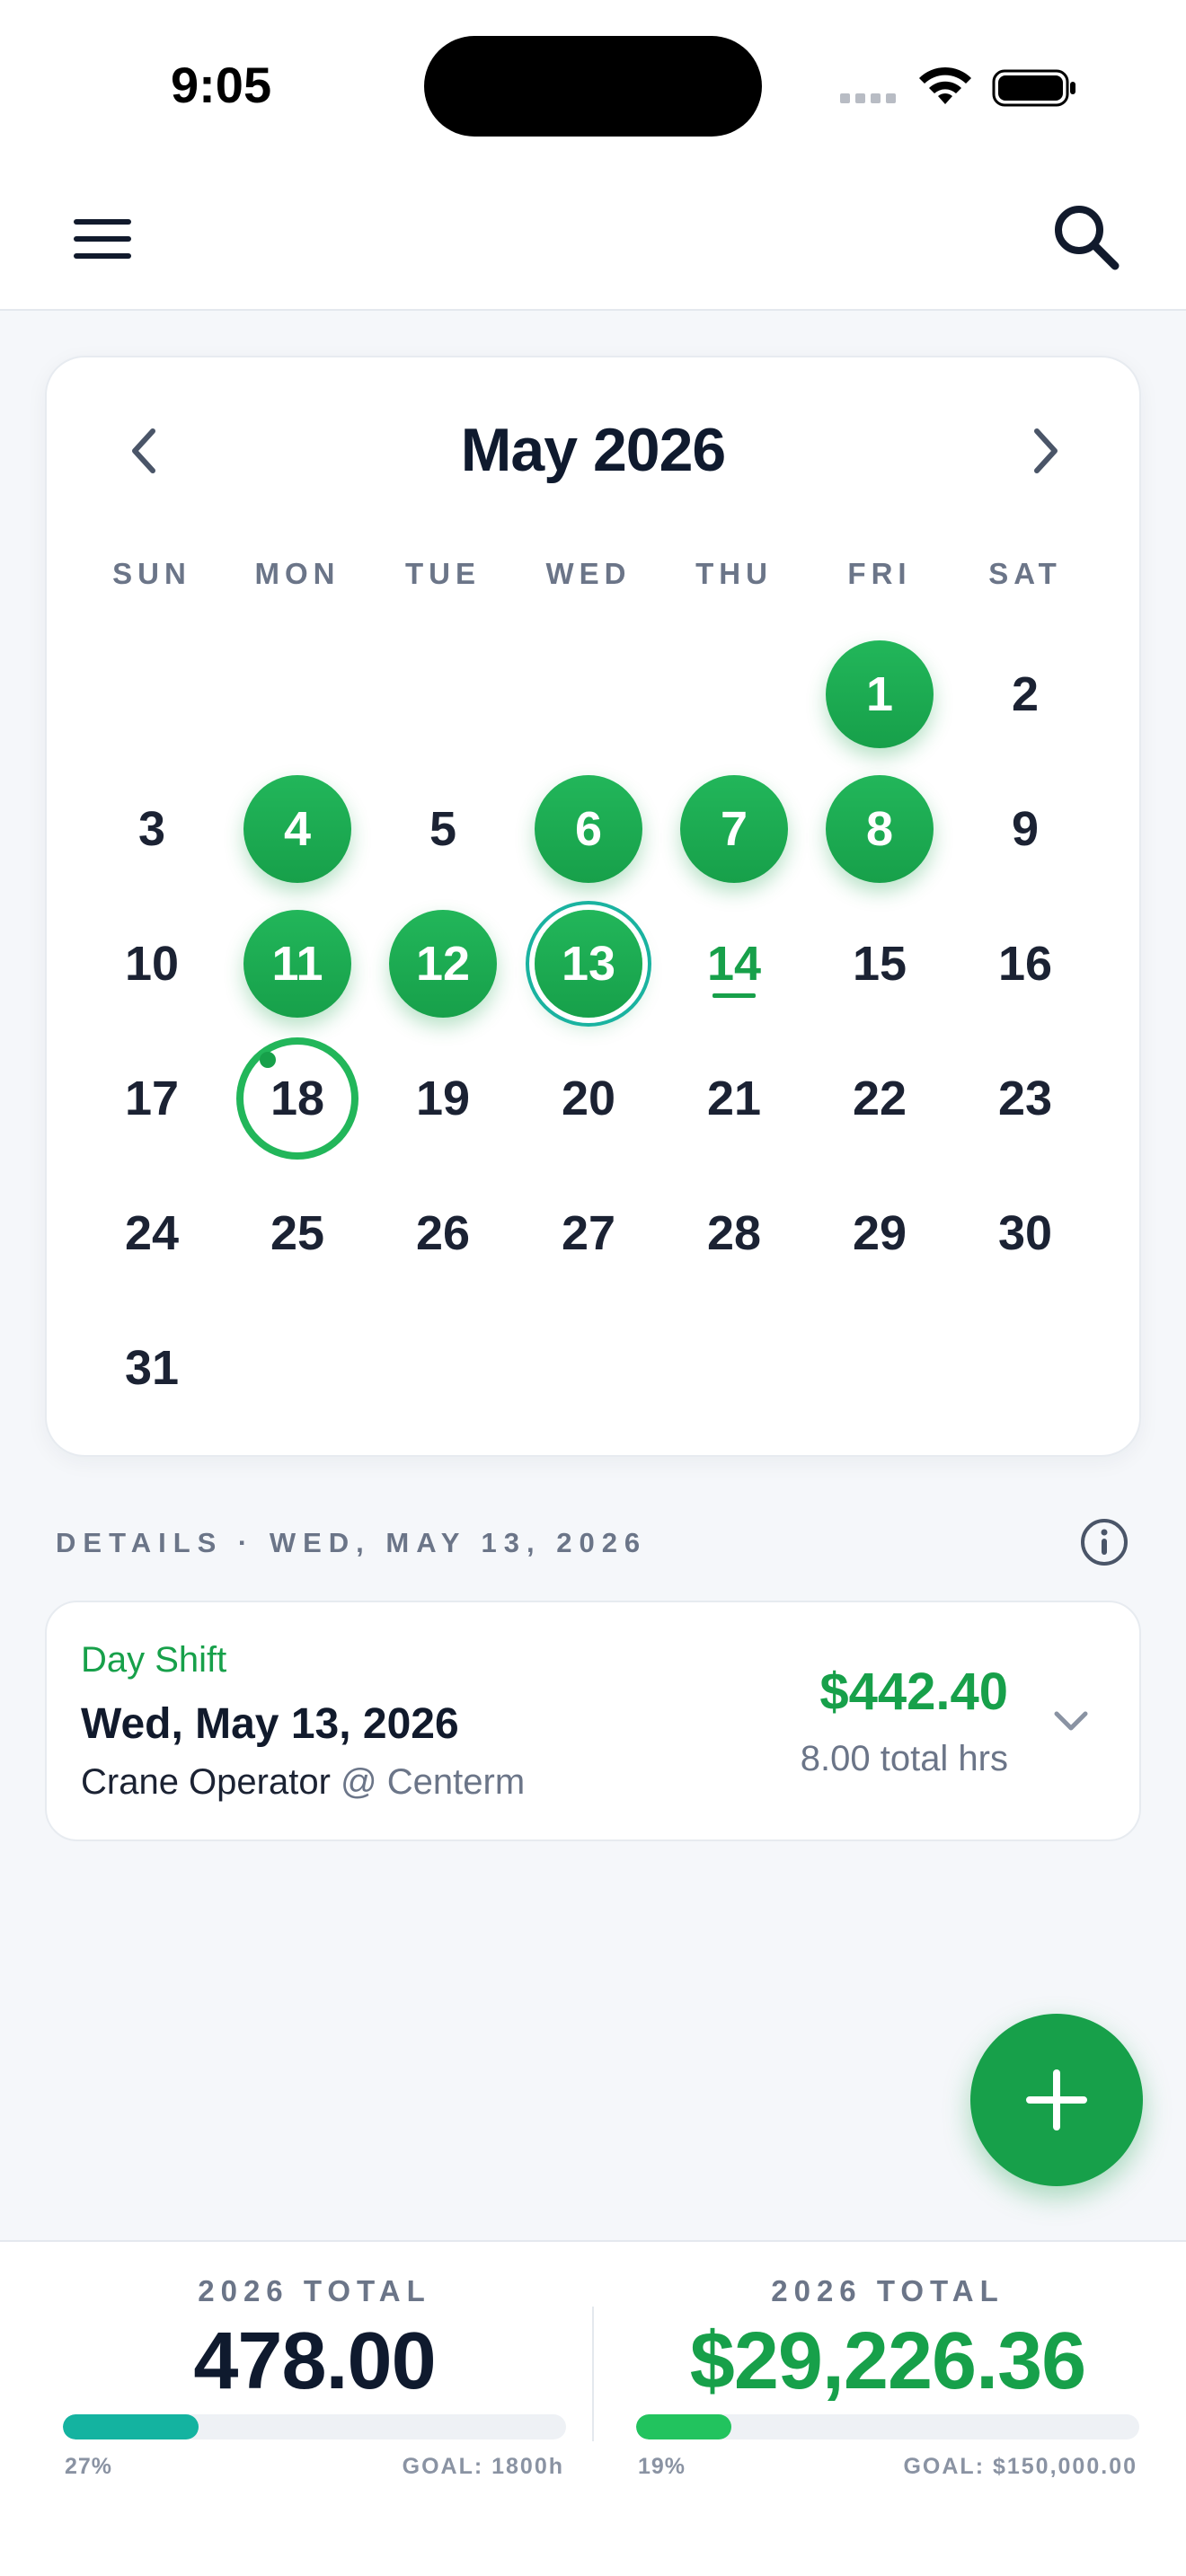 Image resolution: width=1186 pixels, height=2576 pixels. I want to click on calendar-day-12: 12, so click(443, 963).